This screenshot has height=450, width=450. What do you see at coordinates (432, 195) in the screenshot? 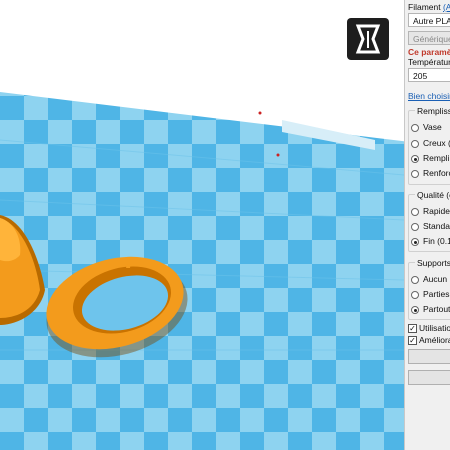
I see `quality-title: Qualité (é` at bounding box center [432, 195].